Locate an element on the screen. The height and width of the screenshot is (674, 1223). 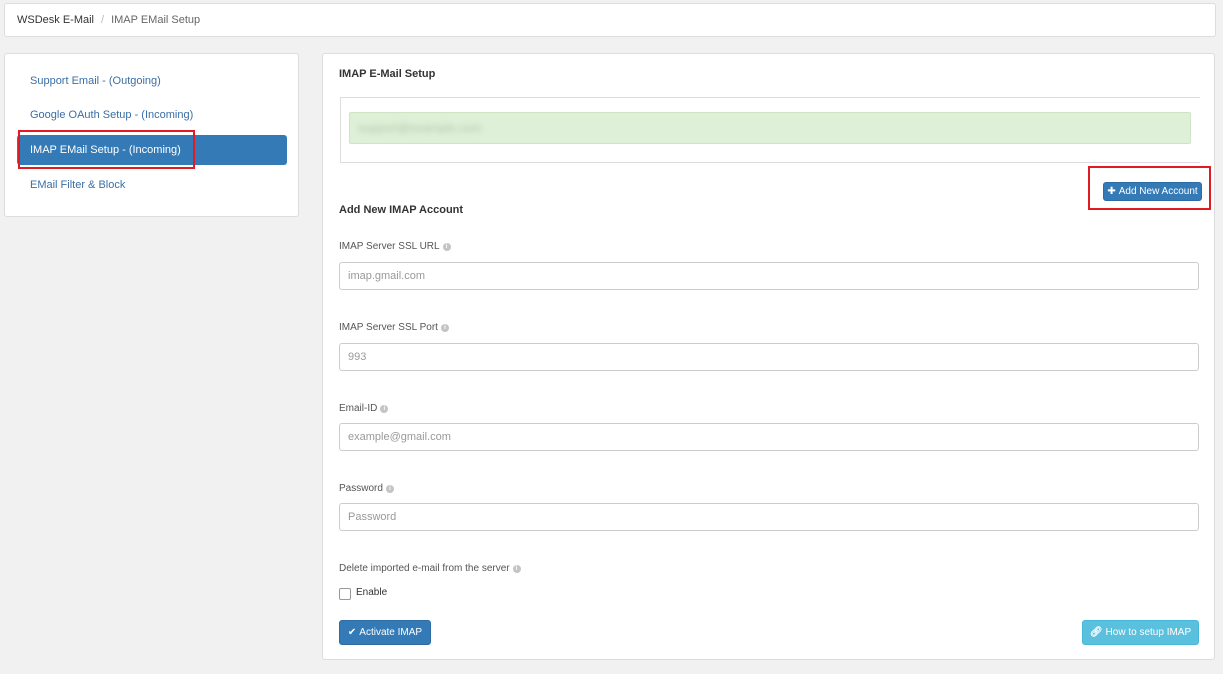
page-title: IMAP E-Mail Setup is located at coordinates (387, 74).